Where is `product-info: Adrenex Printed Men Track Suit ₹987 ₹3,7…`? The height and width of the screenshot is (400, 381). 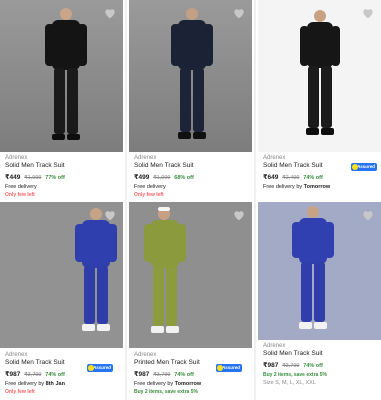 product-info: Adrenex Printed Men Track Suit ₹987 ₹3,7… is located at coordinates (193, 374).